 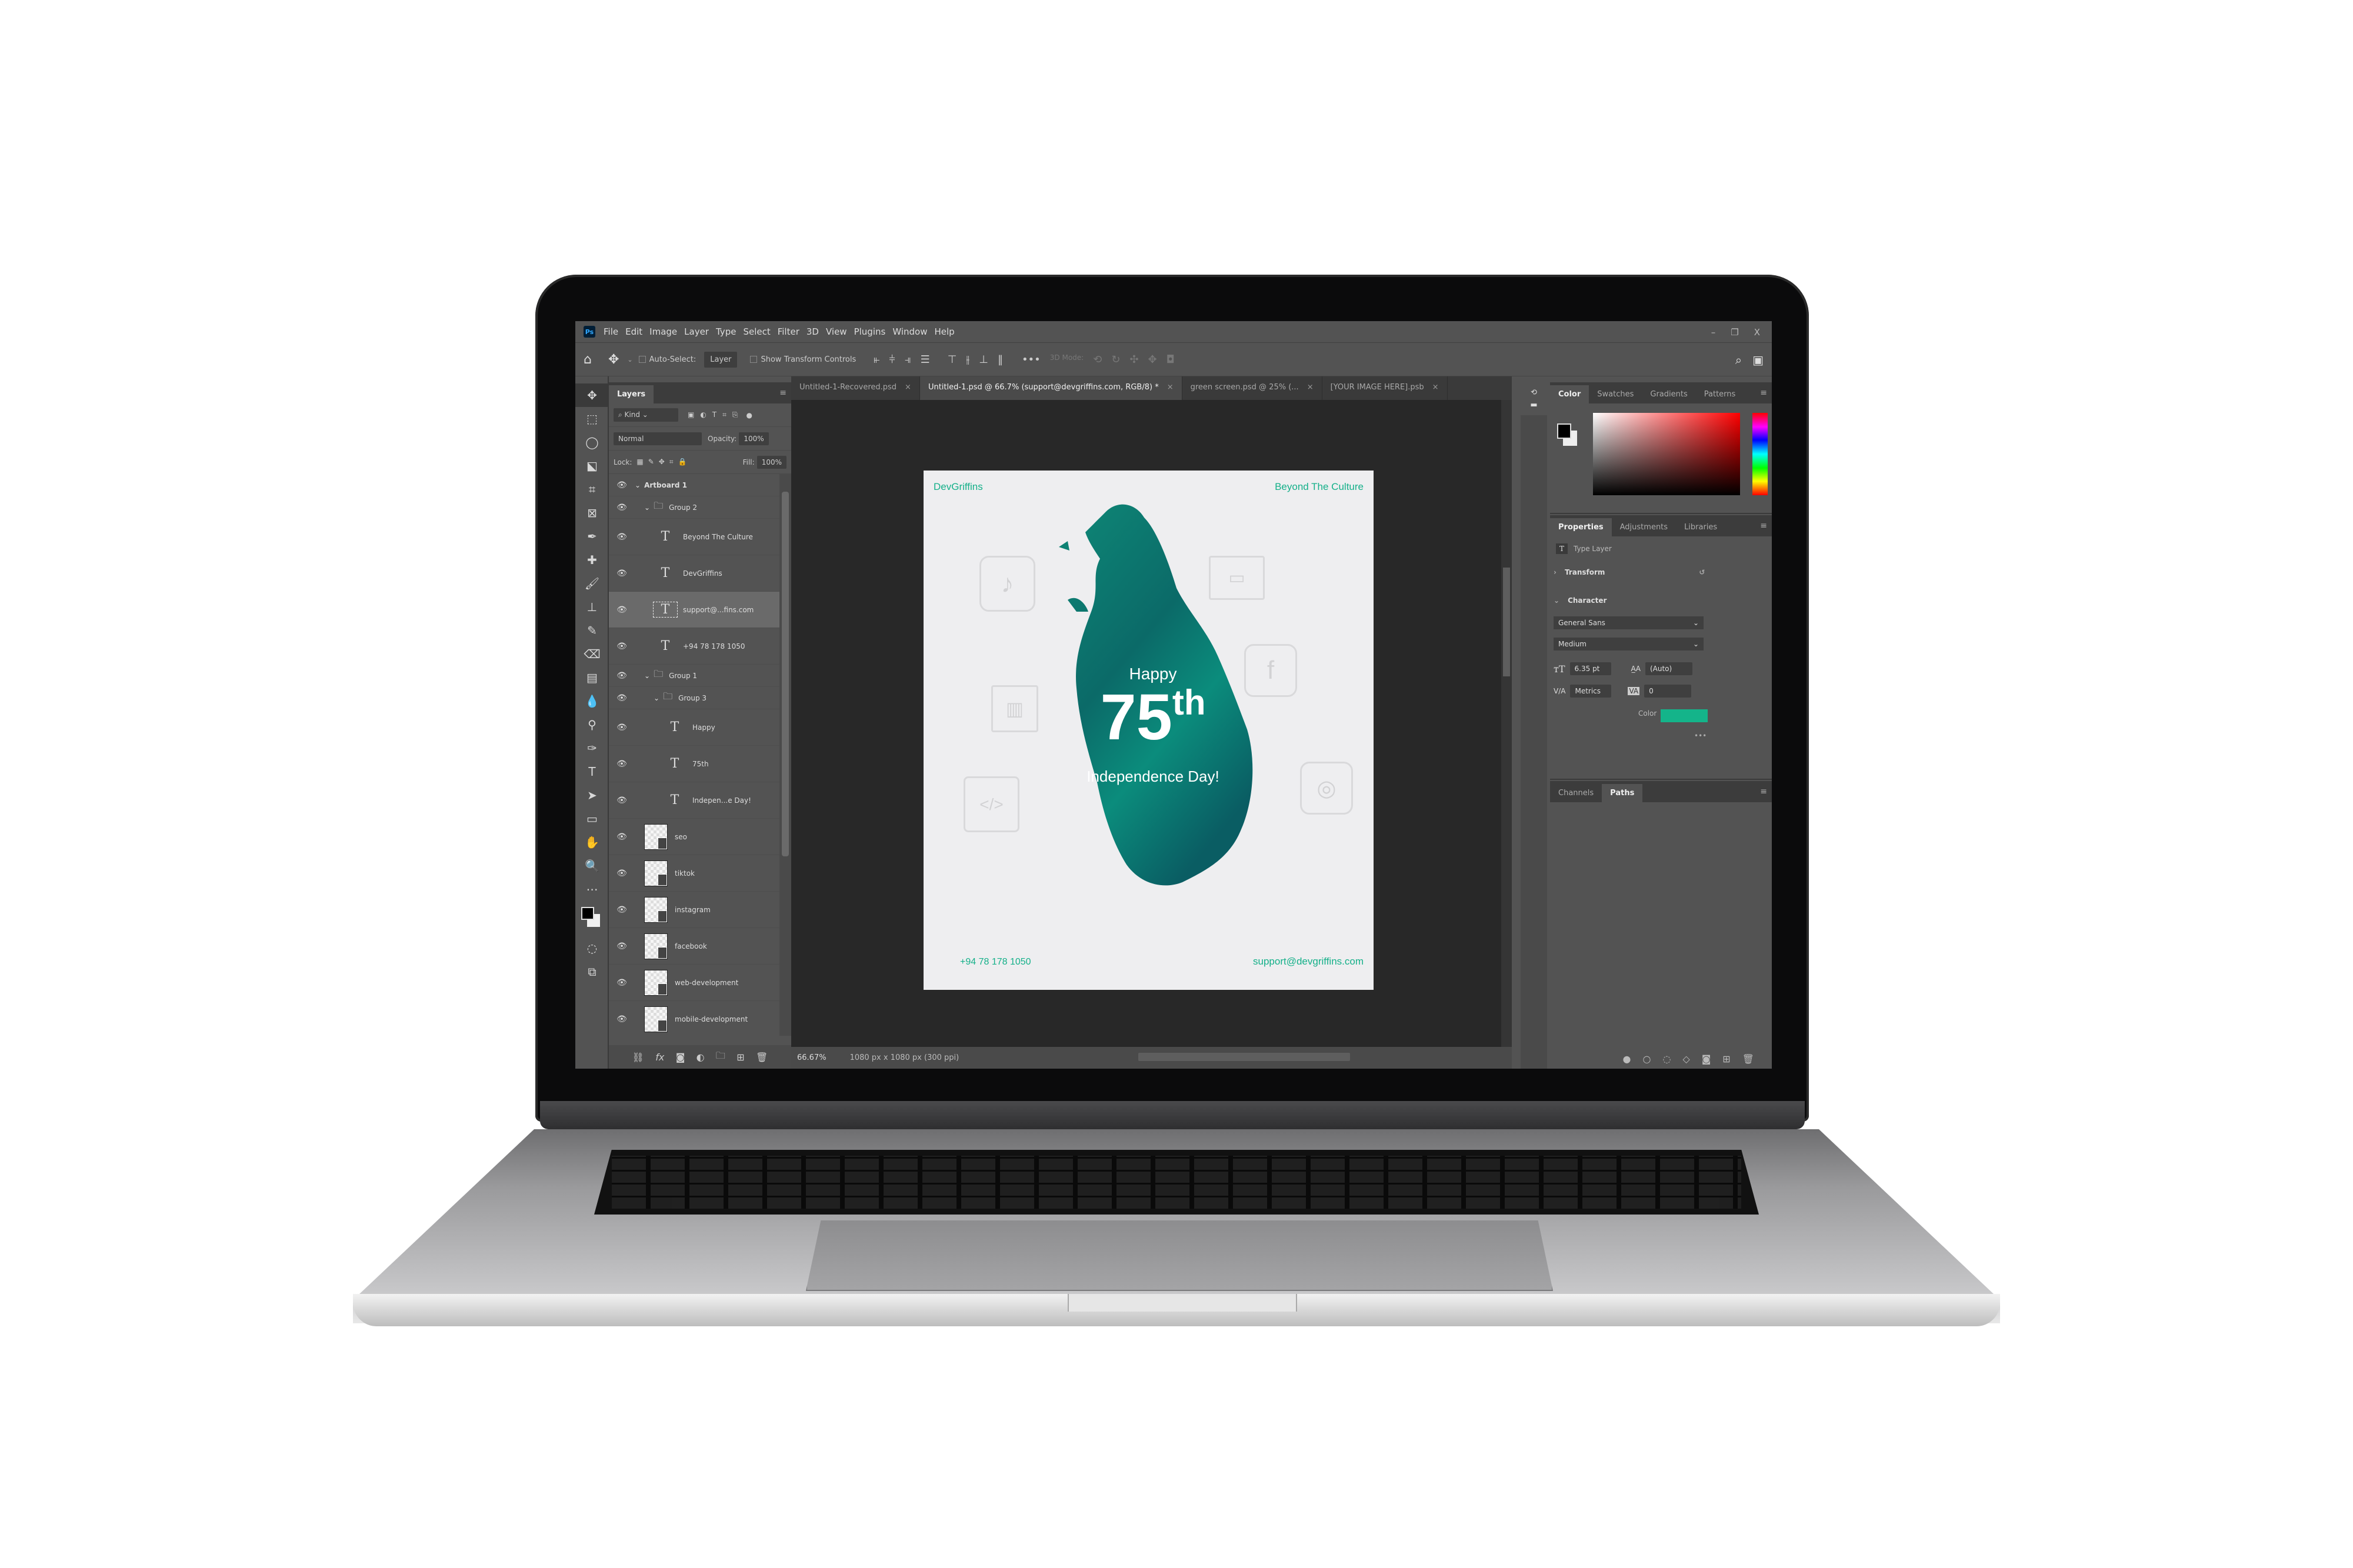 I want to click on tab-layers: Layers, so click(x=631, y=394).